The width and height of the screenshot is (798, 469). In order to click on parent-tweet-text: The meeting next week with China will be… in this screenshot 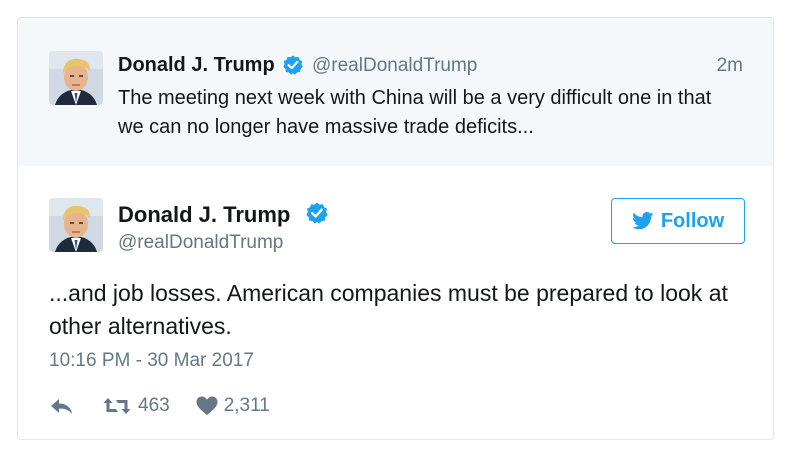, I will do `click(415, 112)`.